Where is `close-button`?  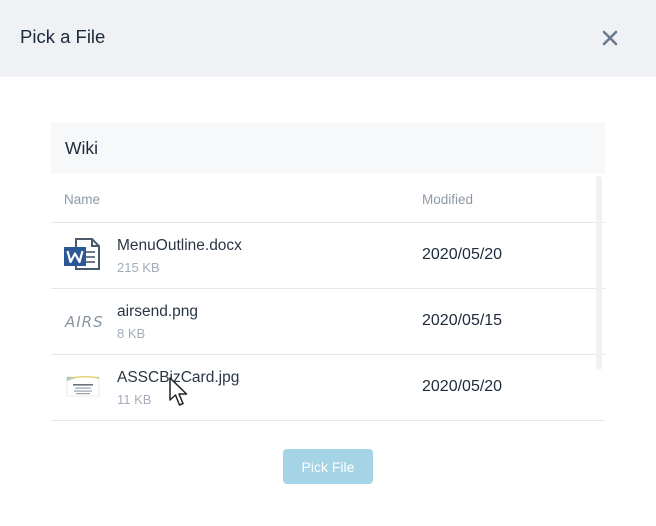 close-button is located at coordinates (610, 38).